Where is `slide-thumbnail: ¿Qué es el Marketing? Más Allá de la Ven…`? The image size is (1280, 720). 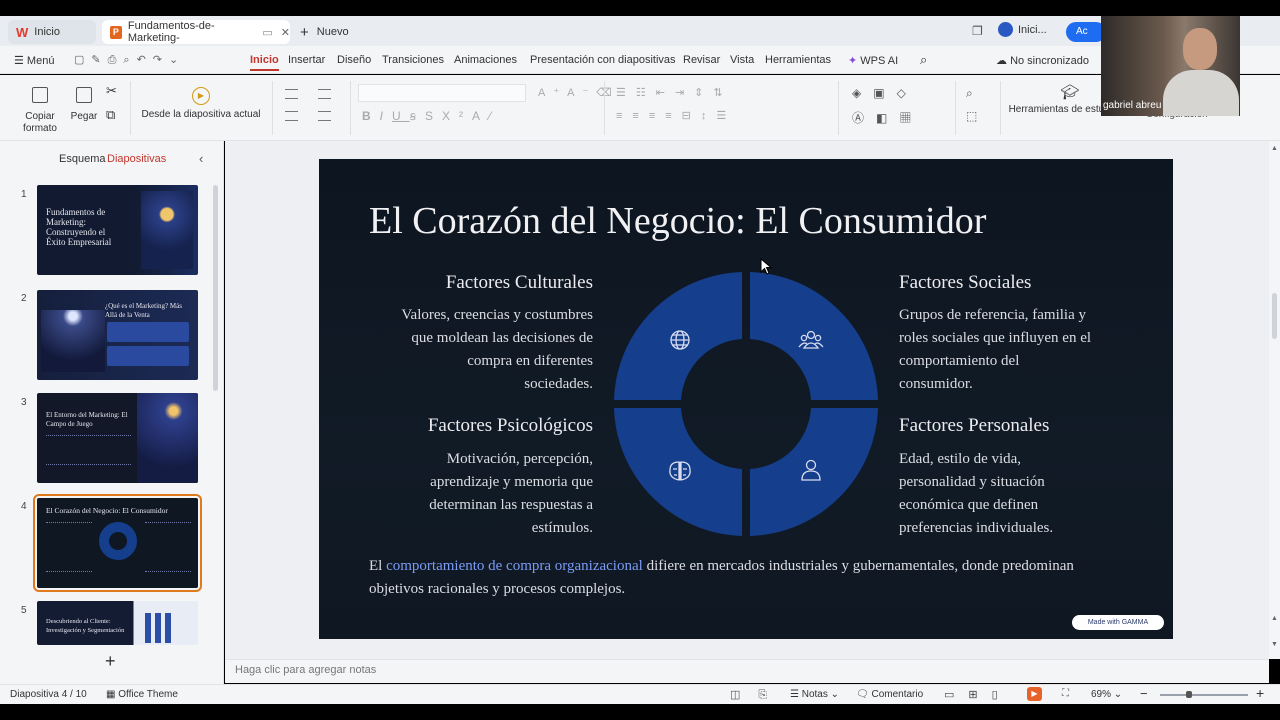
slide-thumbnail: ¿Qué es el Marketing? Más Allá de la Ven… is located at coordinates (117, 335).